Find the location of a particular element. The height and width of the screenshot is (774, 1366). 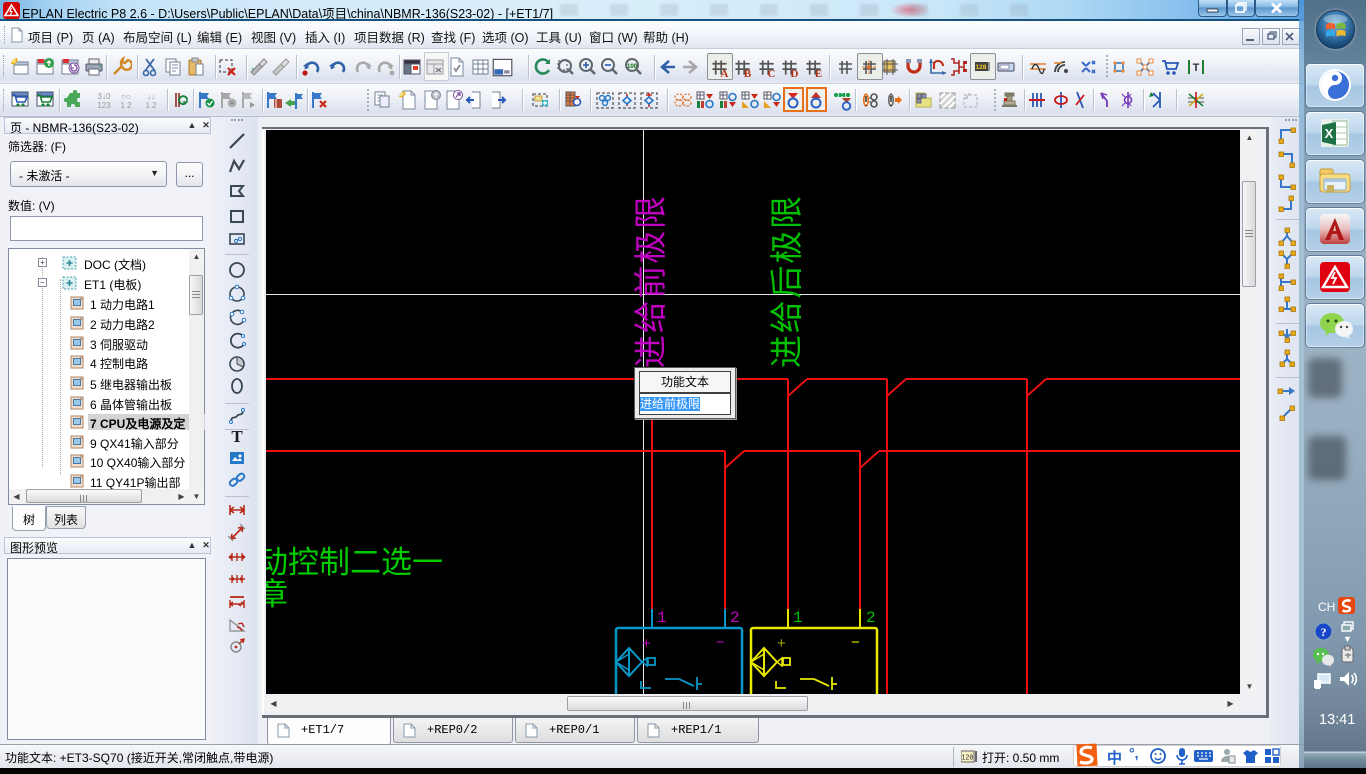

svg-text: 进给后极限 is located at coordinates (786, 282).